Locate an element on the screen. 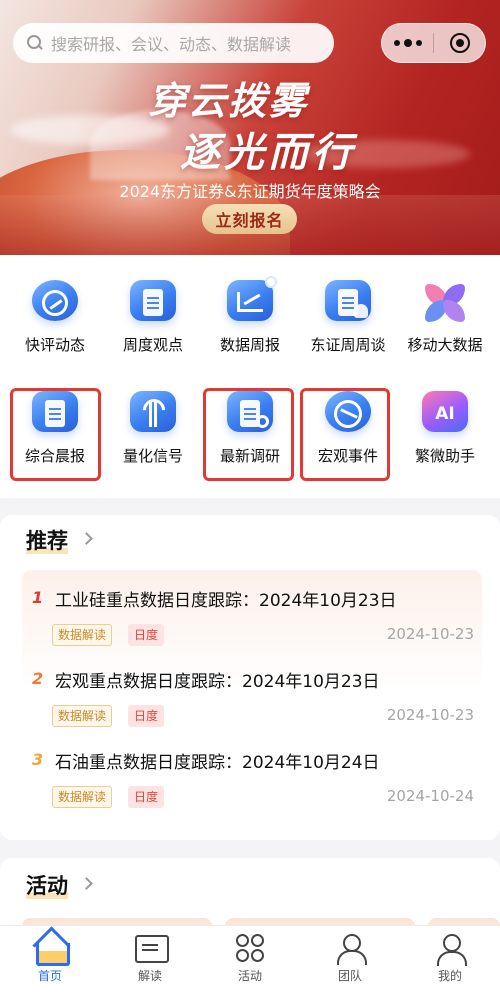  grid-item-label: 移动大数据 is located at coordinates (445, 345).